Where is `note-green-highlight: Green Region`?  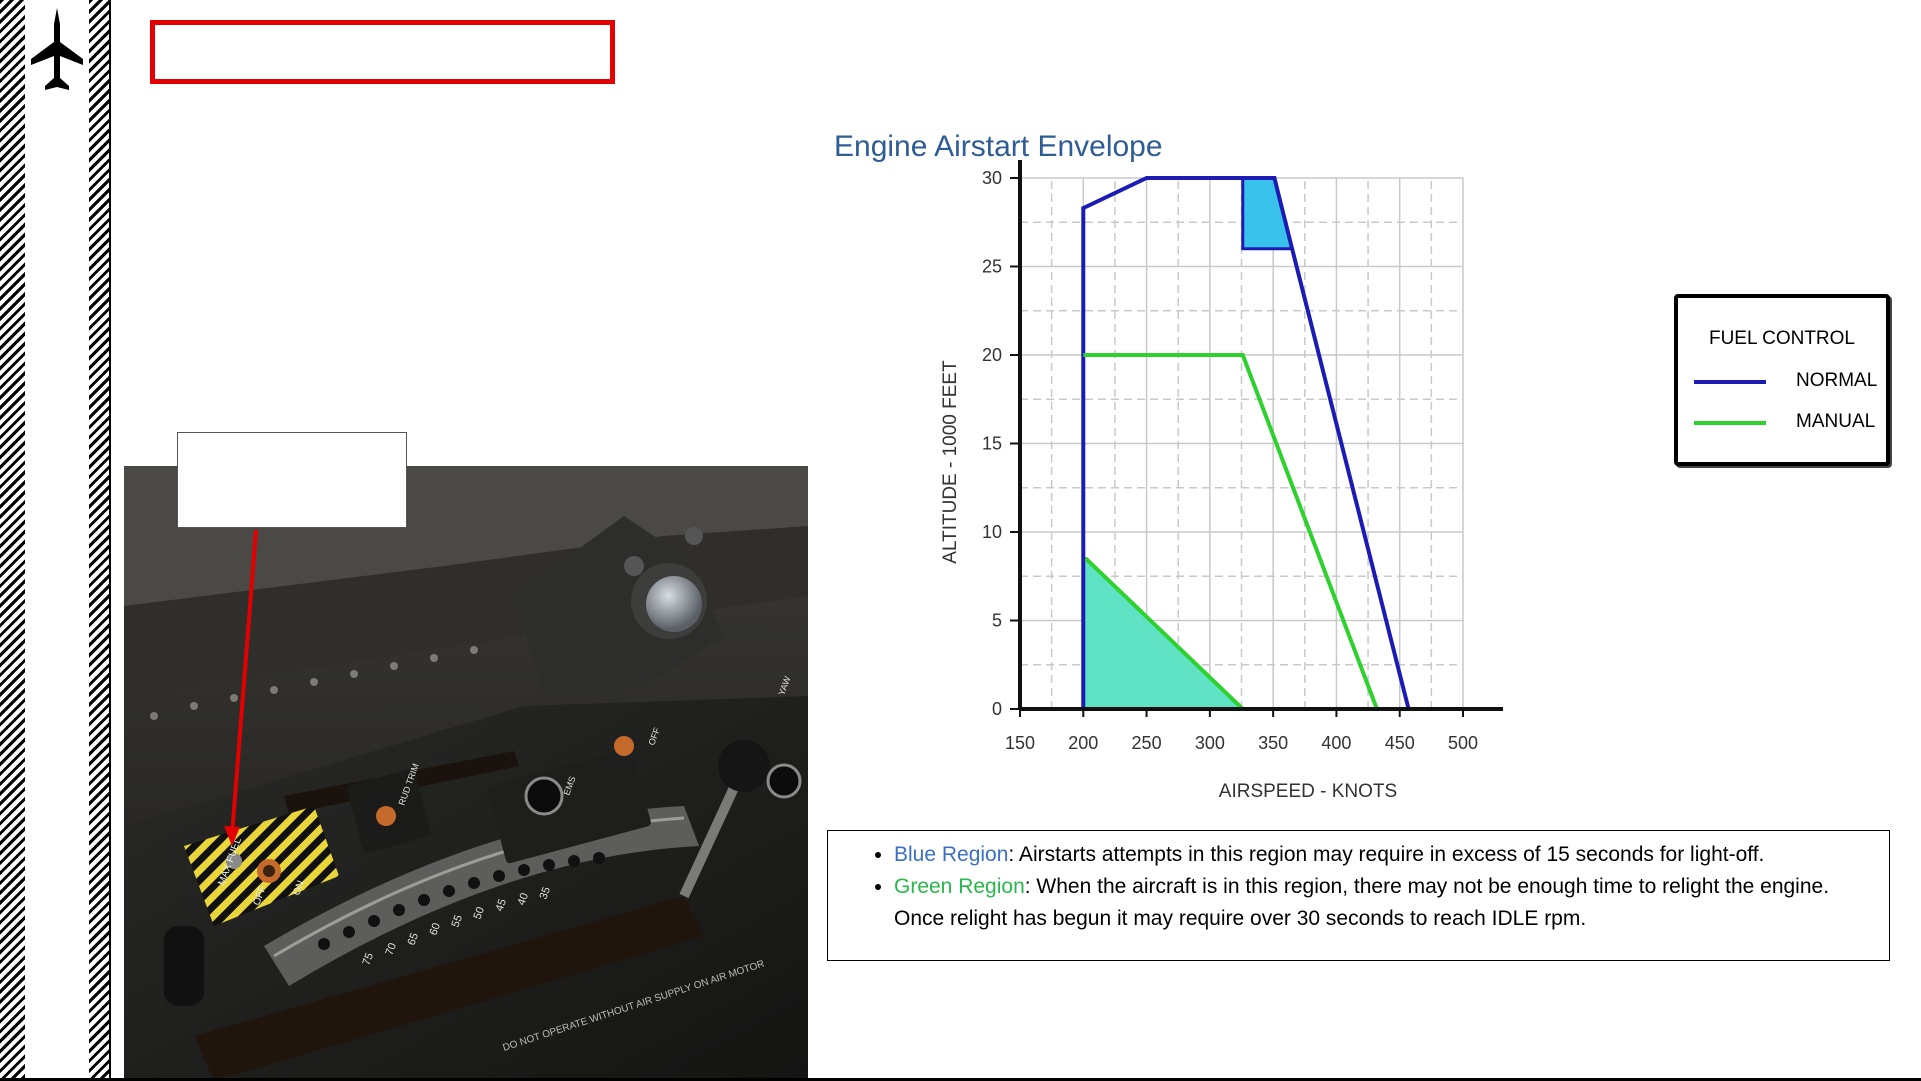 note-green-highlight: Green Region is located at coordinates (959, 886).